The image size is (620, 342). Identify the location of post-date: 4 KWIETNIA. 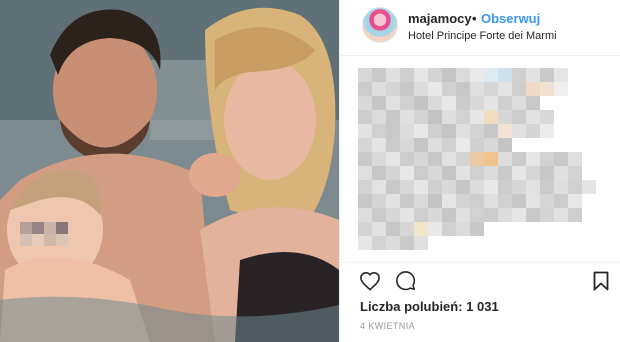
(387, 326).